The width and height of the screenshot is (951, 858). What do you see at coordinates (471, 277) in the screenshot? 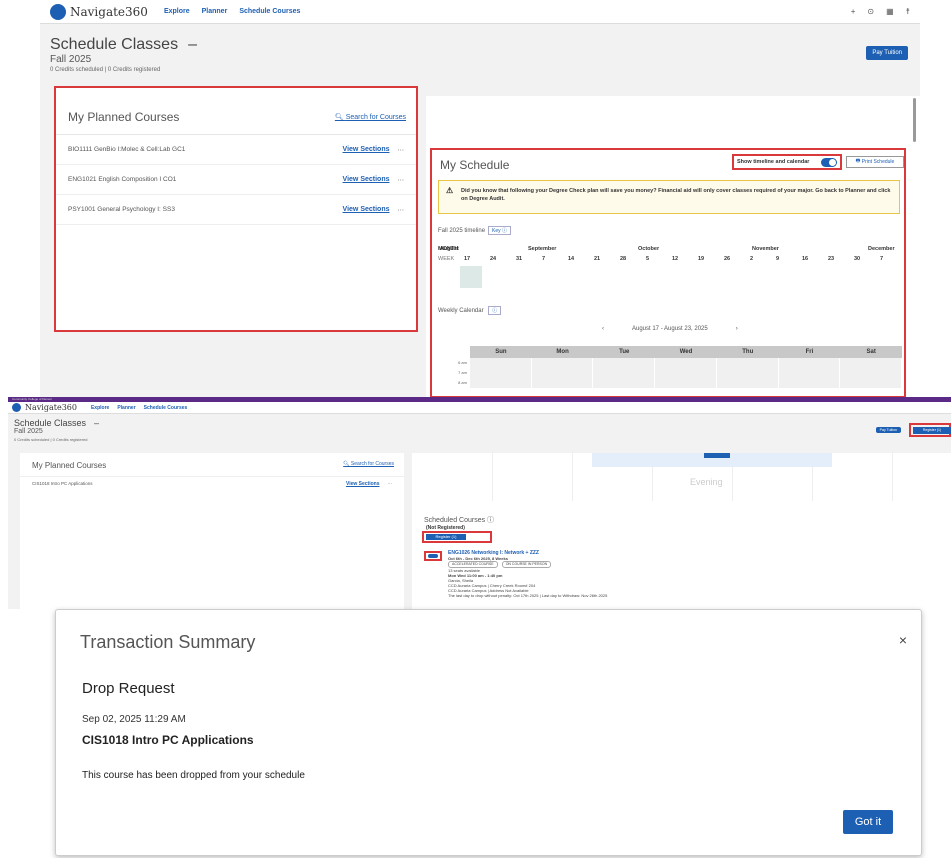
I see `current-week-highlight` at bounding box center [471, 277].